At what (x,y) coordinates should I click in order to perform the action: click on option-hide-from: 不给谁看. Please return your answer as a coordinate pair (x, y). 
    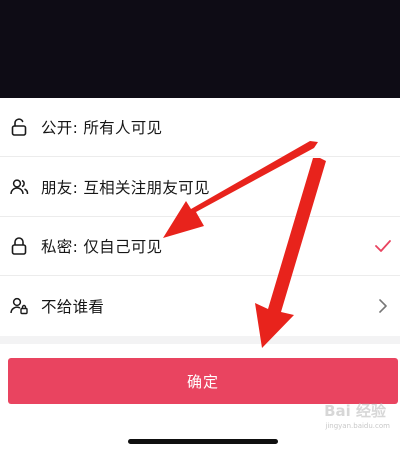
    Looking at the image, I should click on (200, 305).